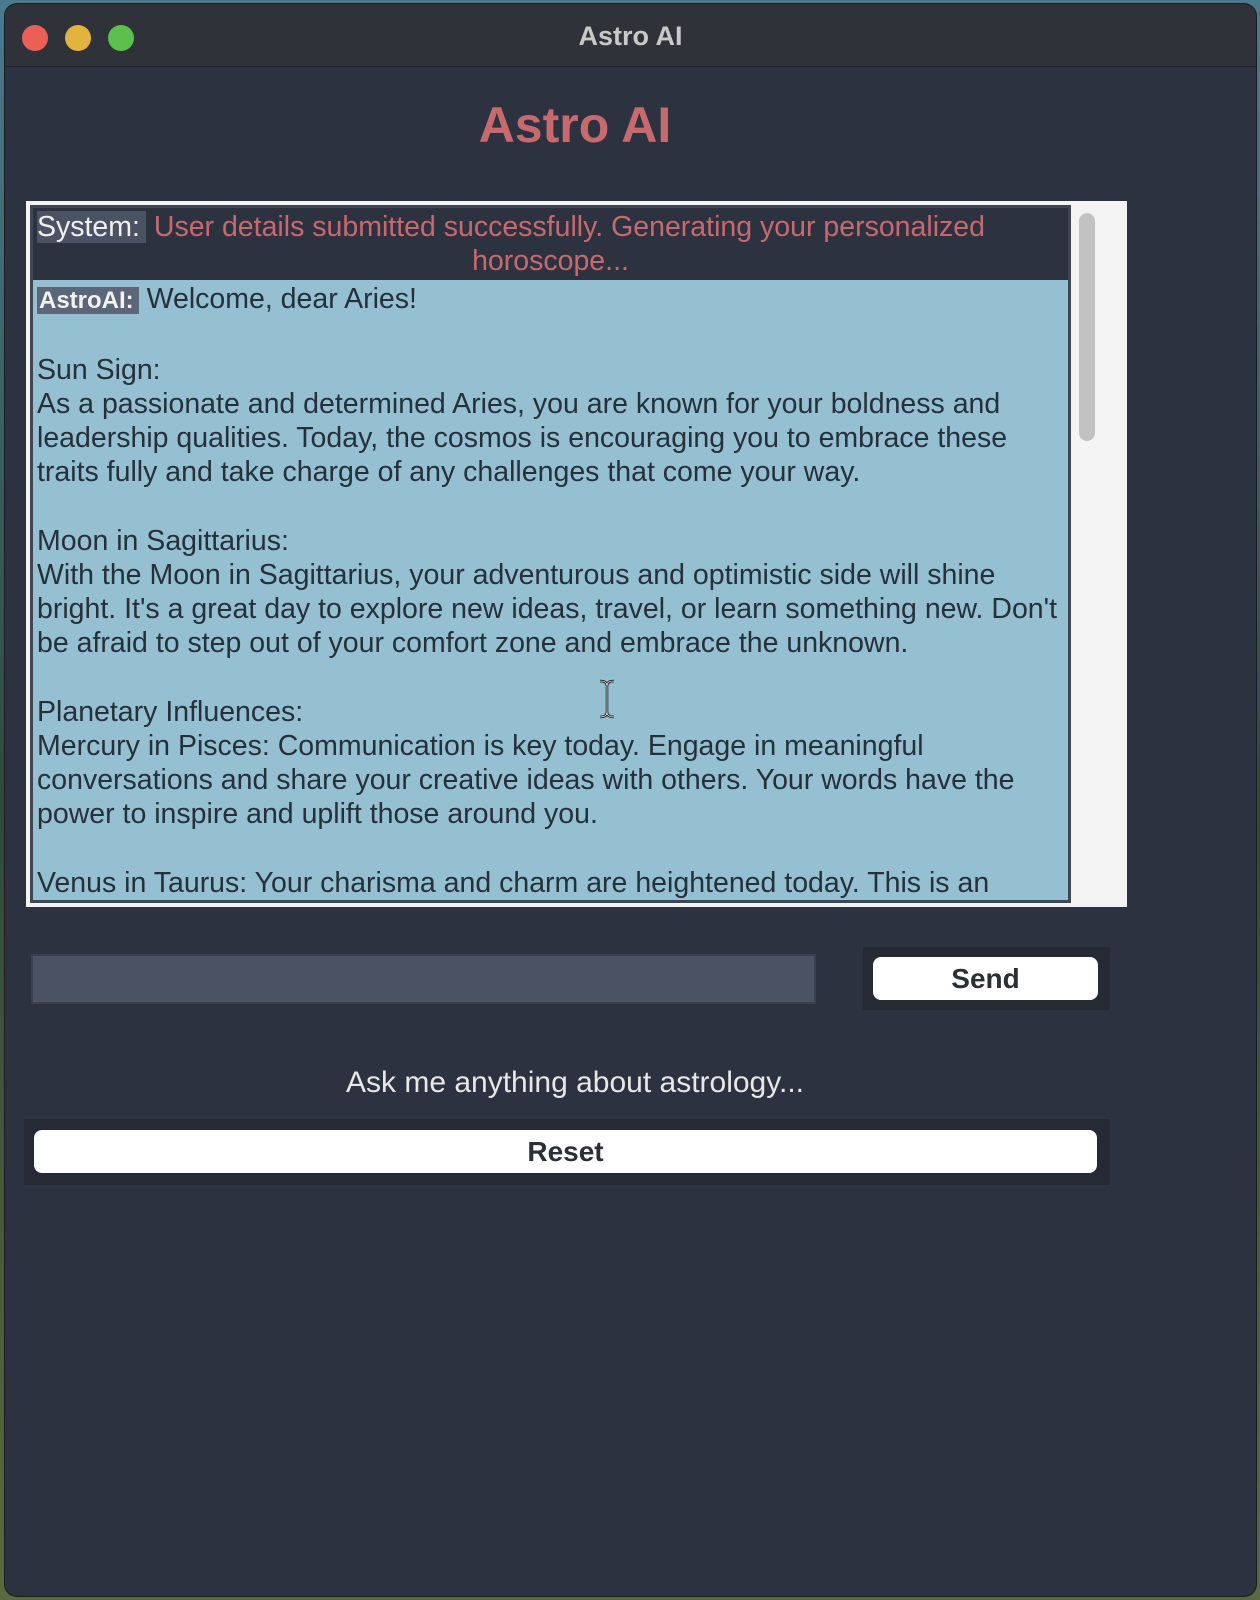  Describe the element at coordinates (1087, 327) in the screenshot. I see `chat-scrollbar-thumb` at that location.